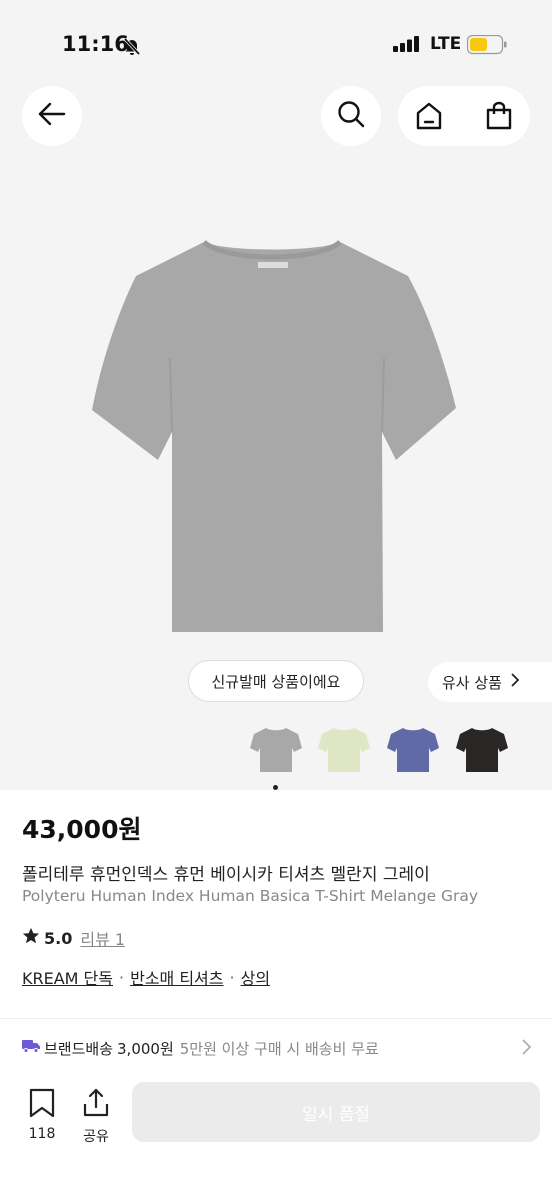  Describe the element at coordinates (429, 118) in the screenshot. I see `home-icon` at that location.